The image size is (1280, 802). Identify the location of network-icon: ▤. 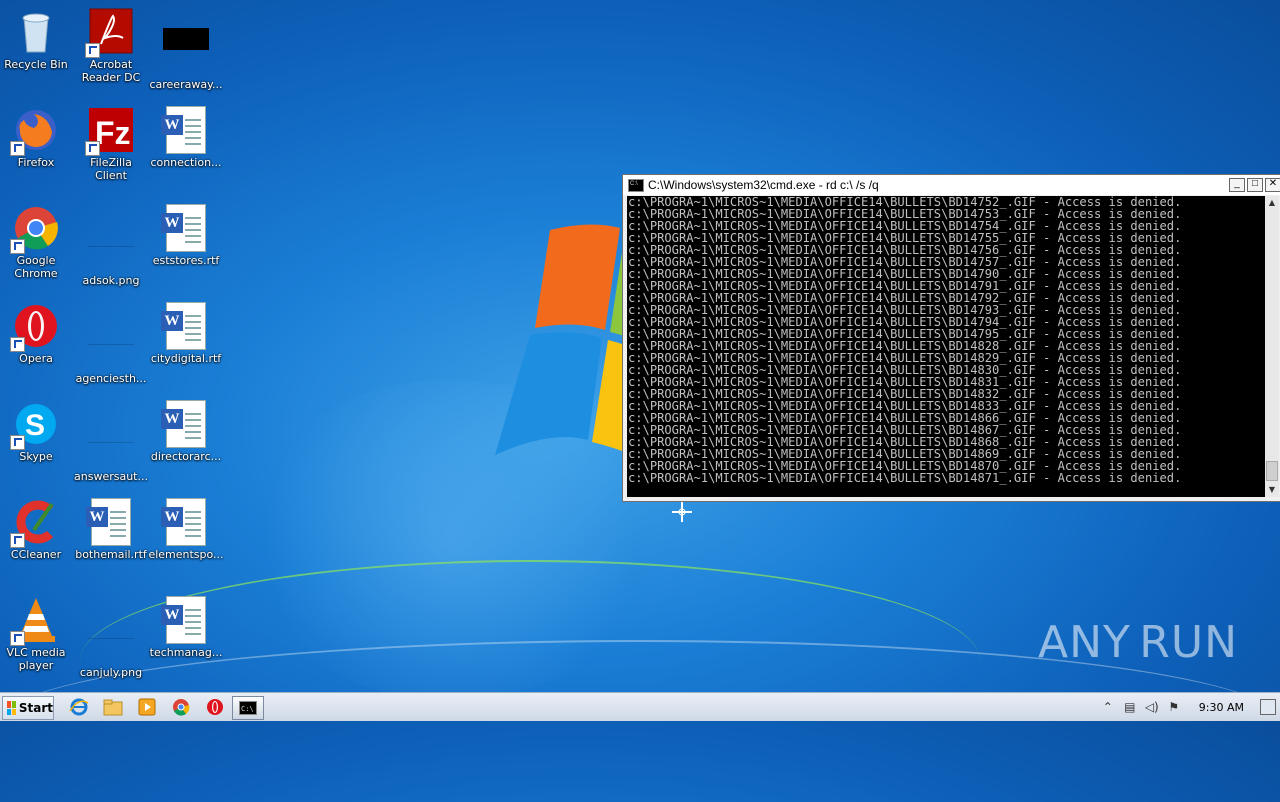
(1130, 707).